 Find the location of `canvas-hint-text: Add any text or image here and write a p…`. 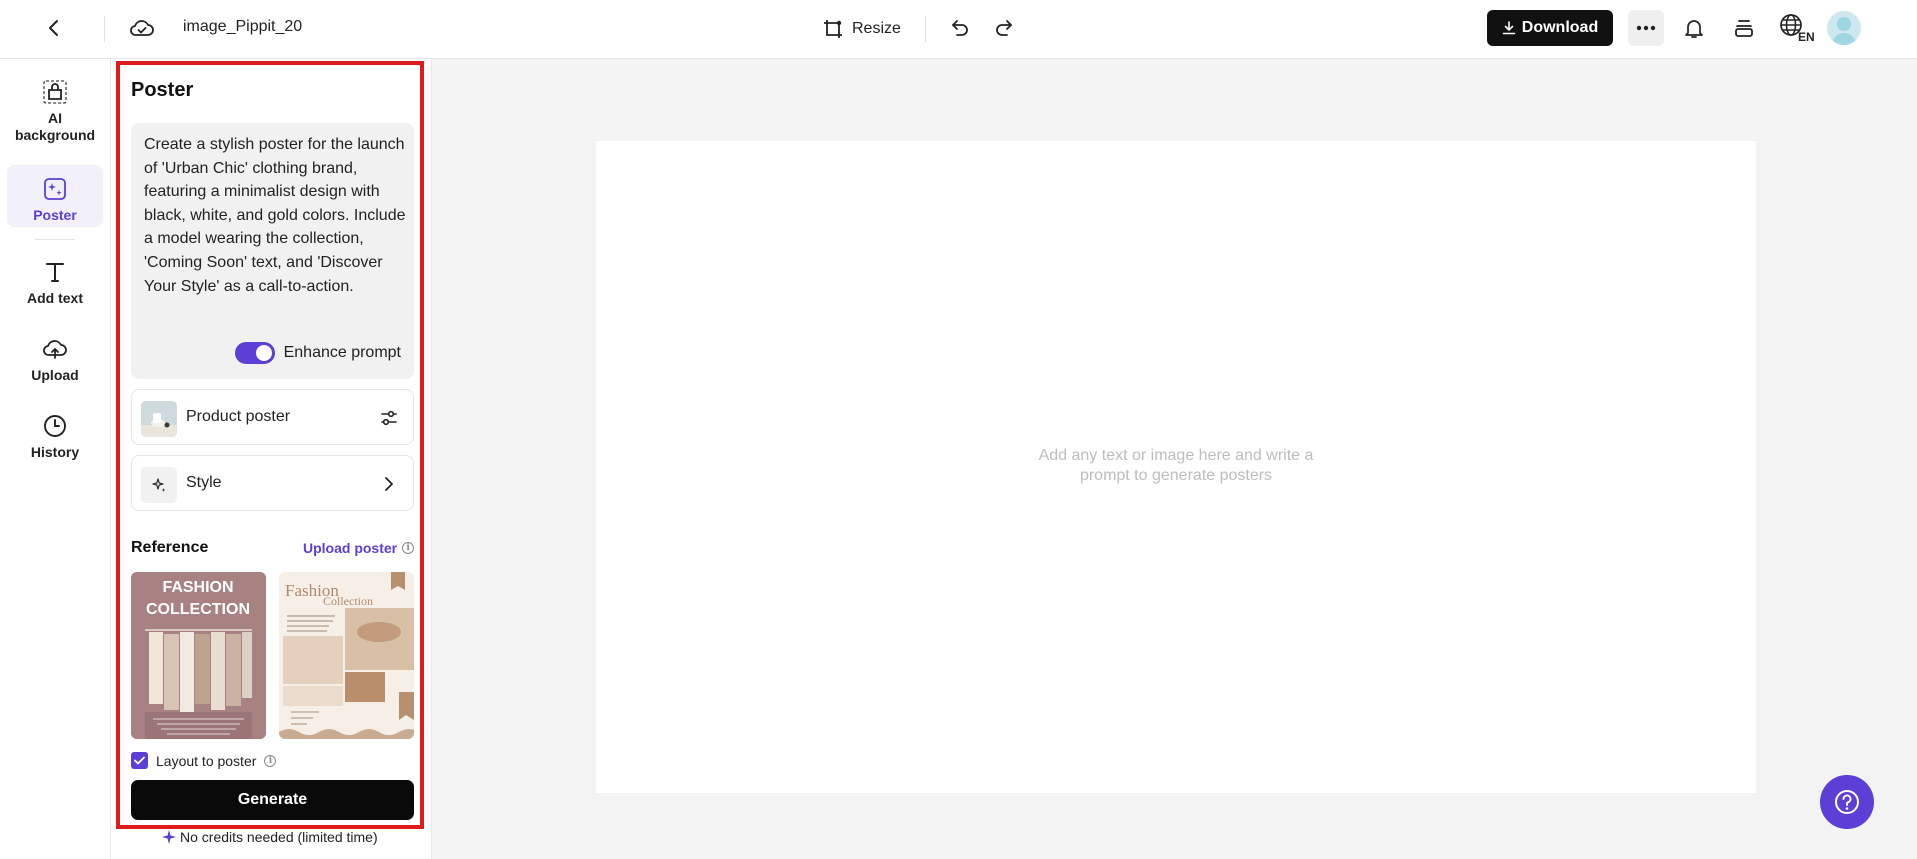

canvas-hint-text: Add any text or image here and write a p… is located at coordinates (1176, 465).